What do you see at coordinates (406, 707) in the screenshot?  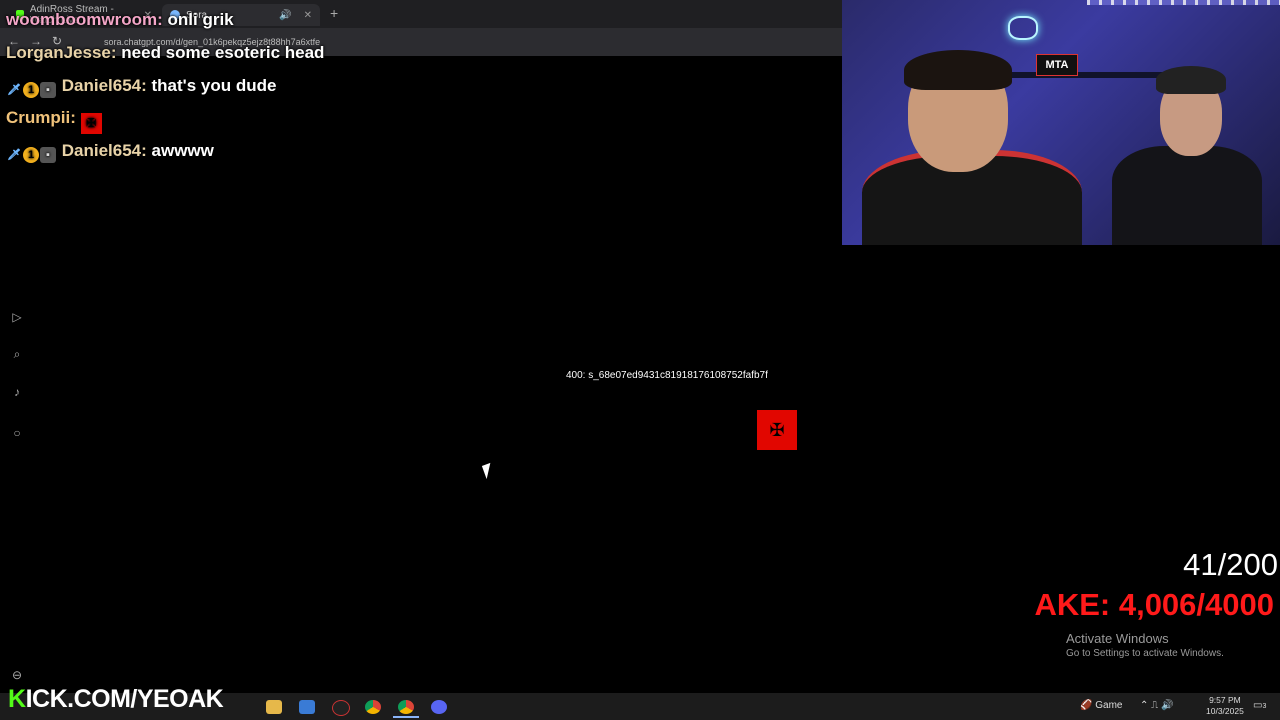 I see `chrome-active-icon` at bounding box center [406, 707].